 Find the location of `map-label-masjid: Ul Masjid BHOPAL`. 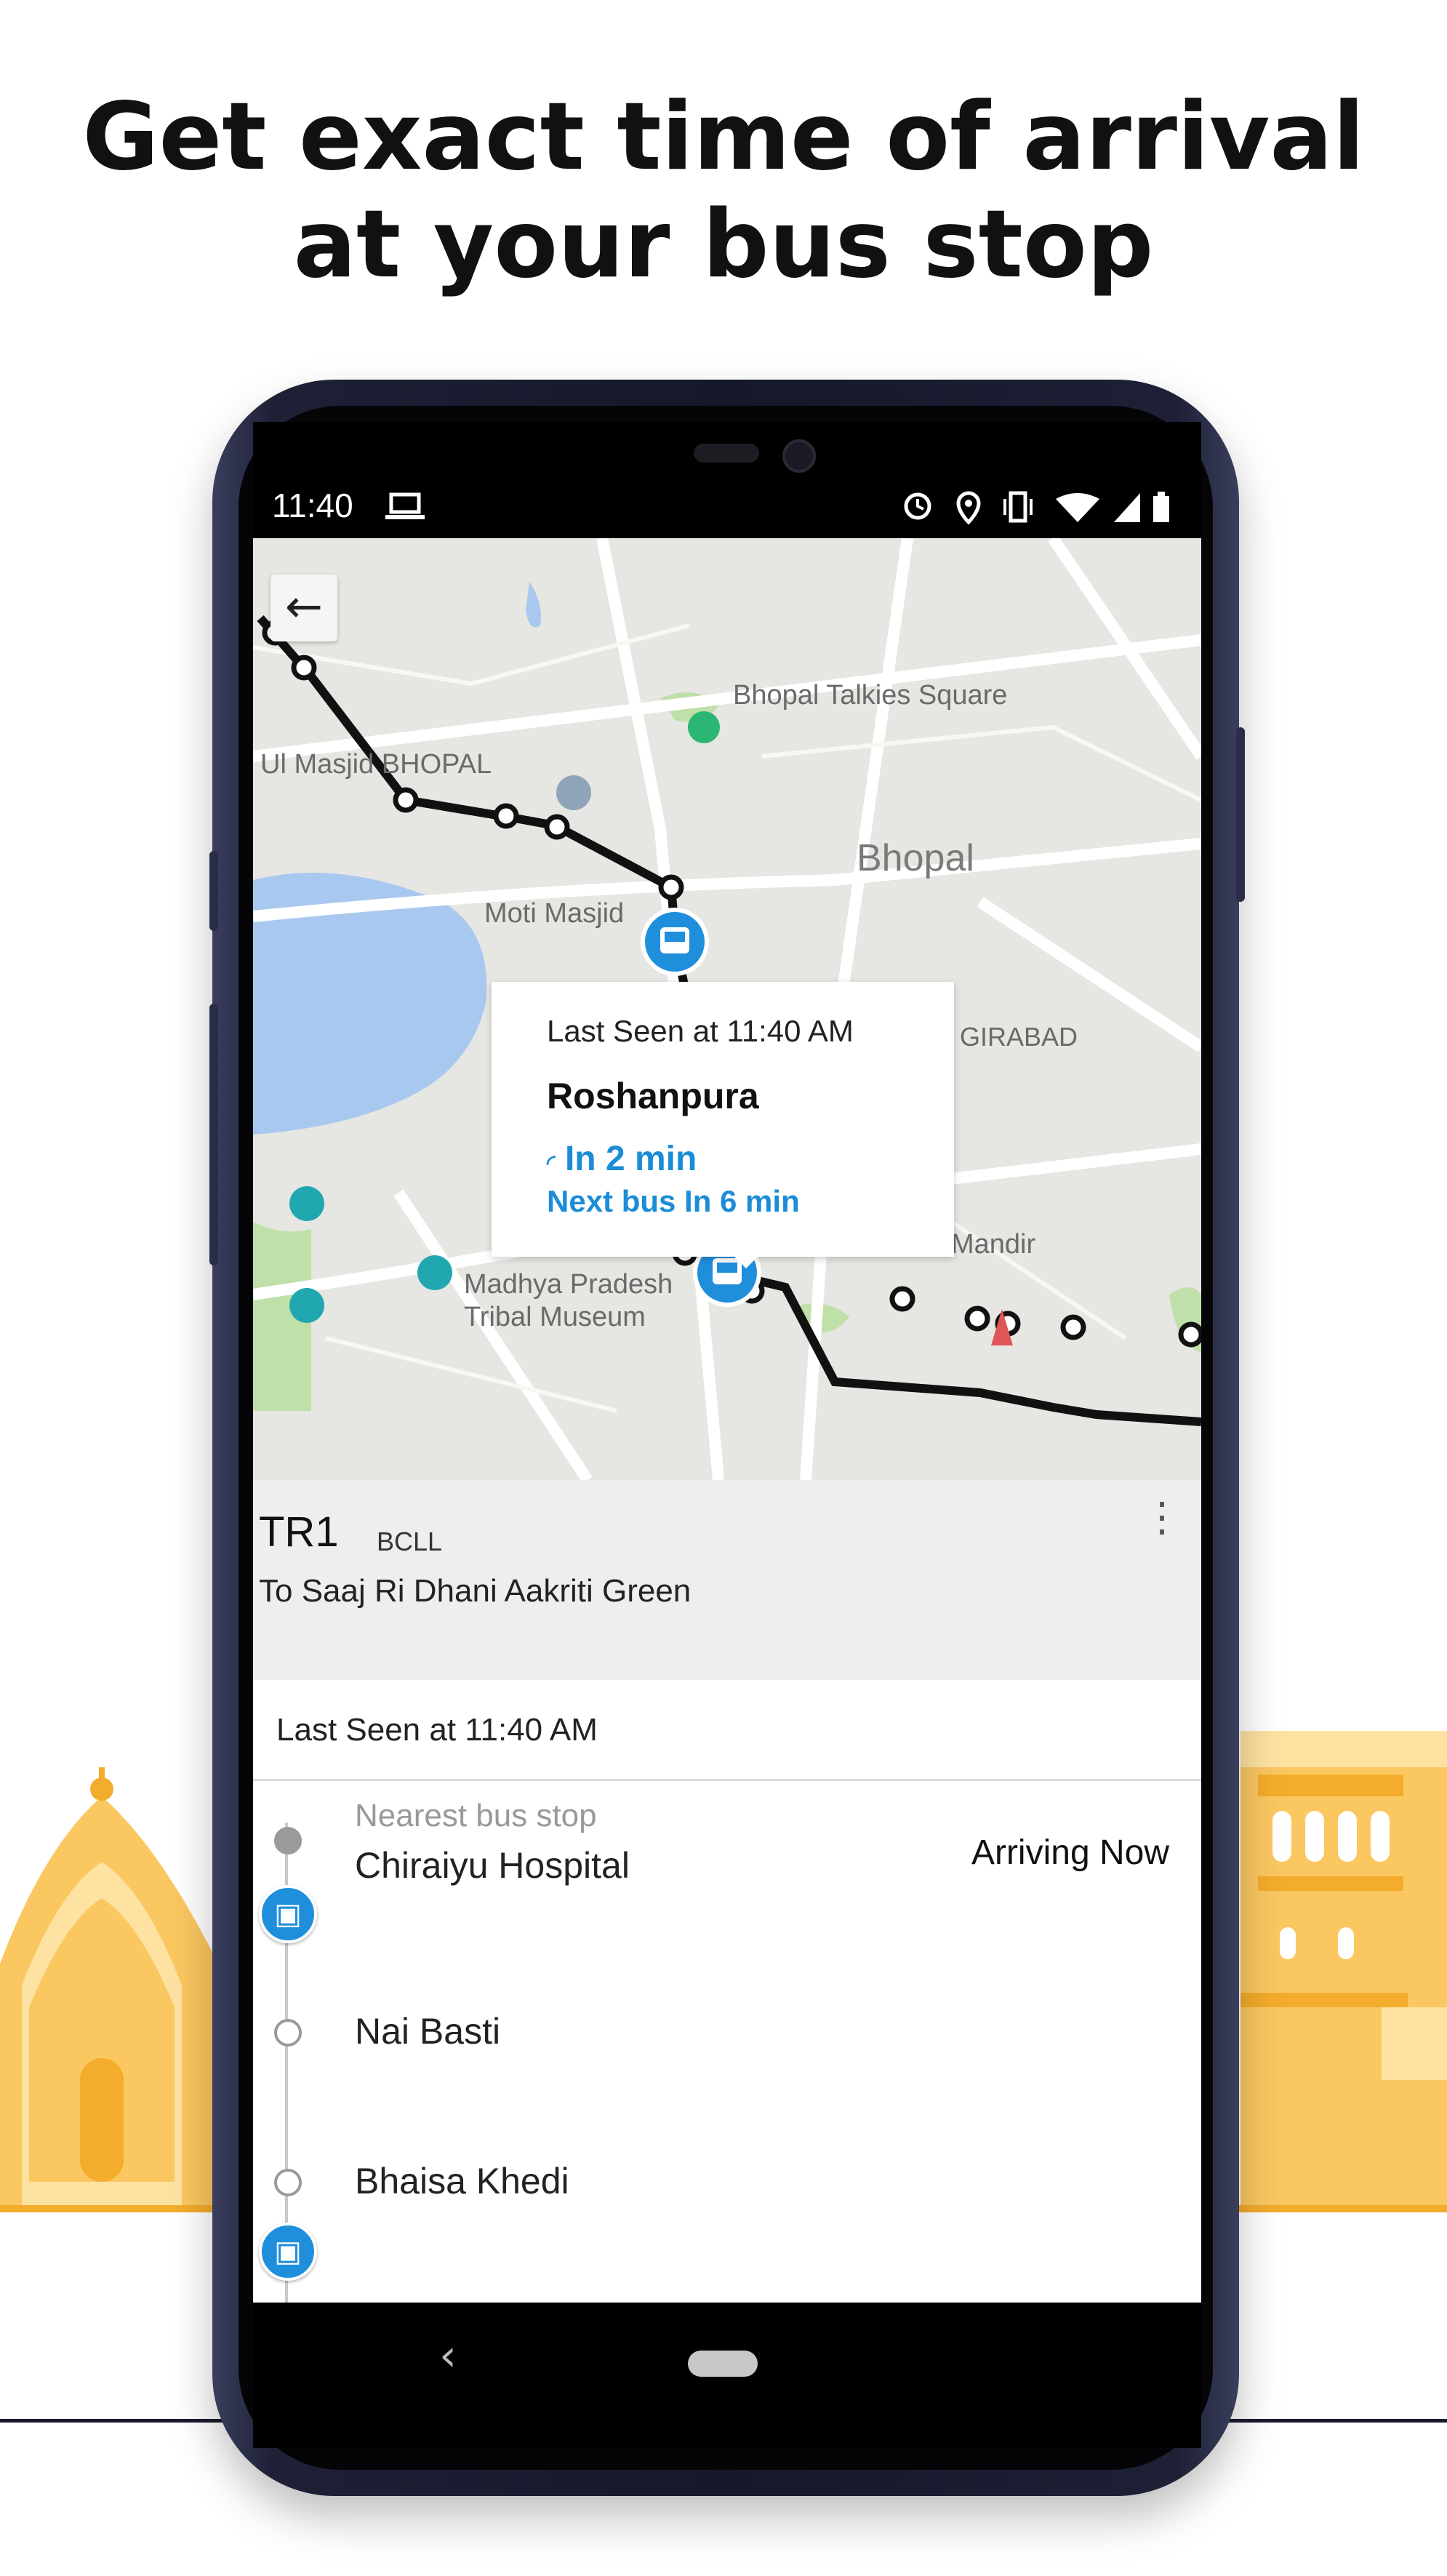

map-label-masjid: Ul Masjid BHOPAL is located at coordinates (376, 764).